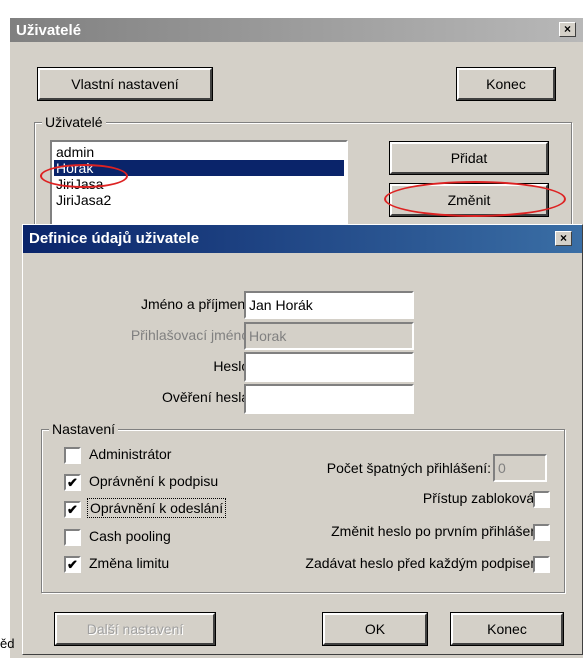 The height and width of the screenshot is (658, 585). I want to click on access-blocked-label: Přístup zablokován, so click(482, 498).